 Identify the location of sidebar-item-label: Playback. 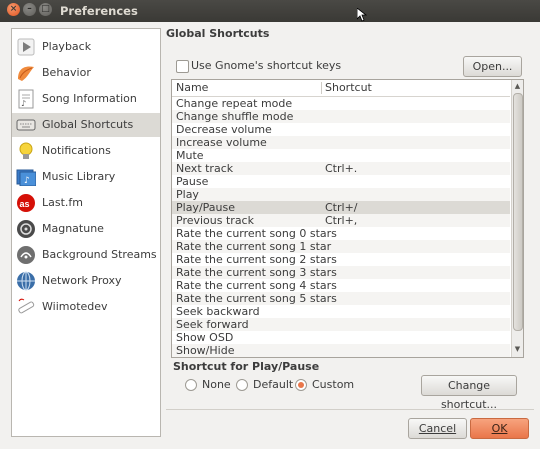
(67, 46).